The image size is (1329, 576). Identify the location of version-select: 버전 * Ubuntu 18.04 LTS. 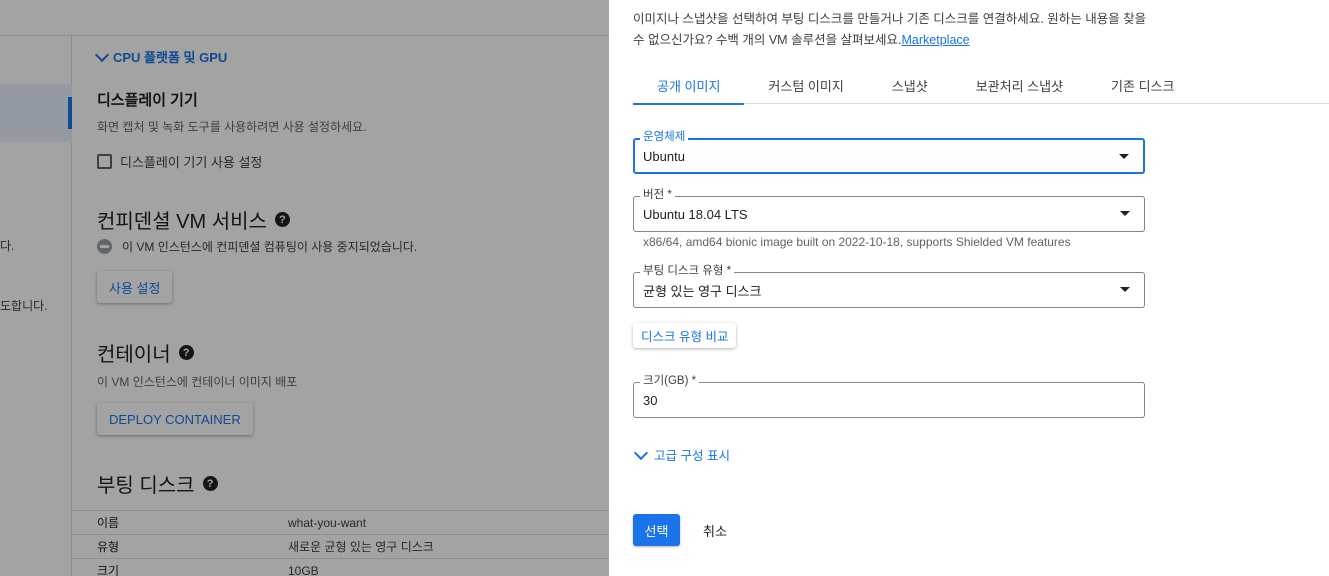
(889, 210).